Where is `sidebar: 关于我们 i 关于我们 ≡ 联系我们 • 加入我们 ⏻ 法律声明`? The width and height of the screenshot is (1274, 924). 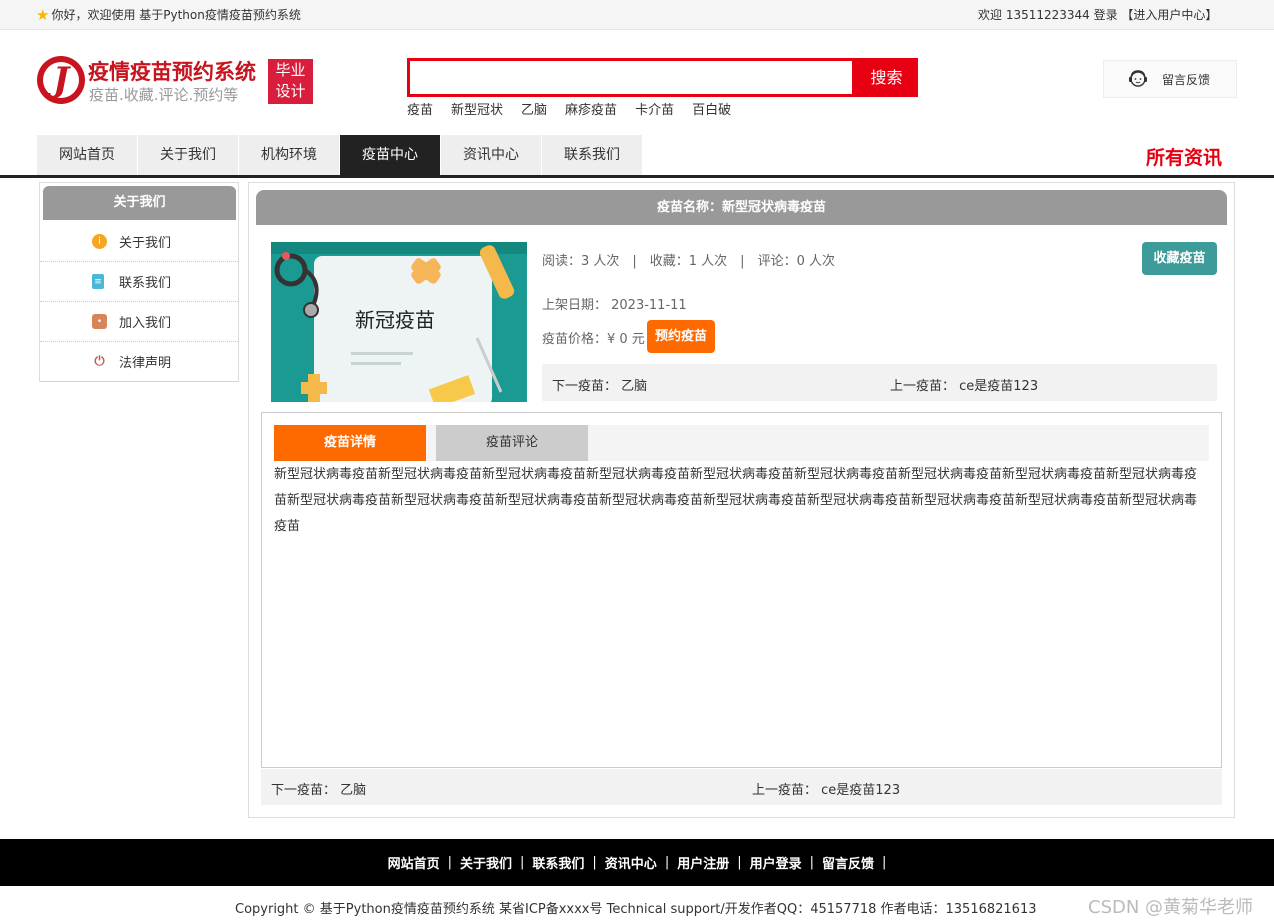
sidebar: 关于我们 i 关于我们 ≡ 联系我们 • 加入我们 ⏻ 法律声明 is located at coordinates (139, 282).